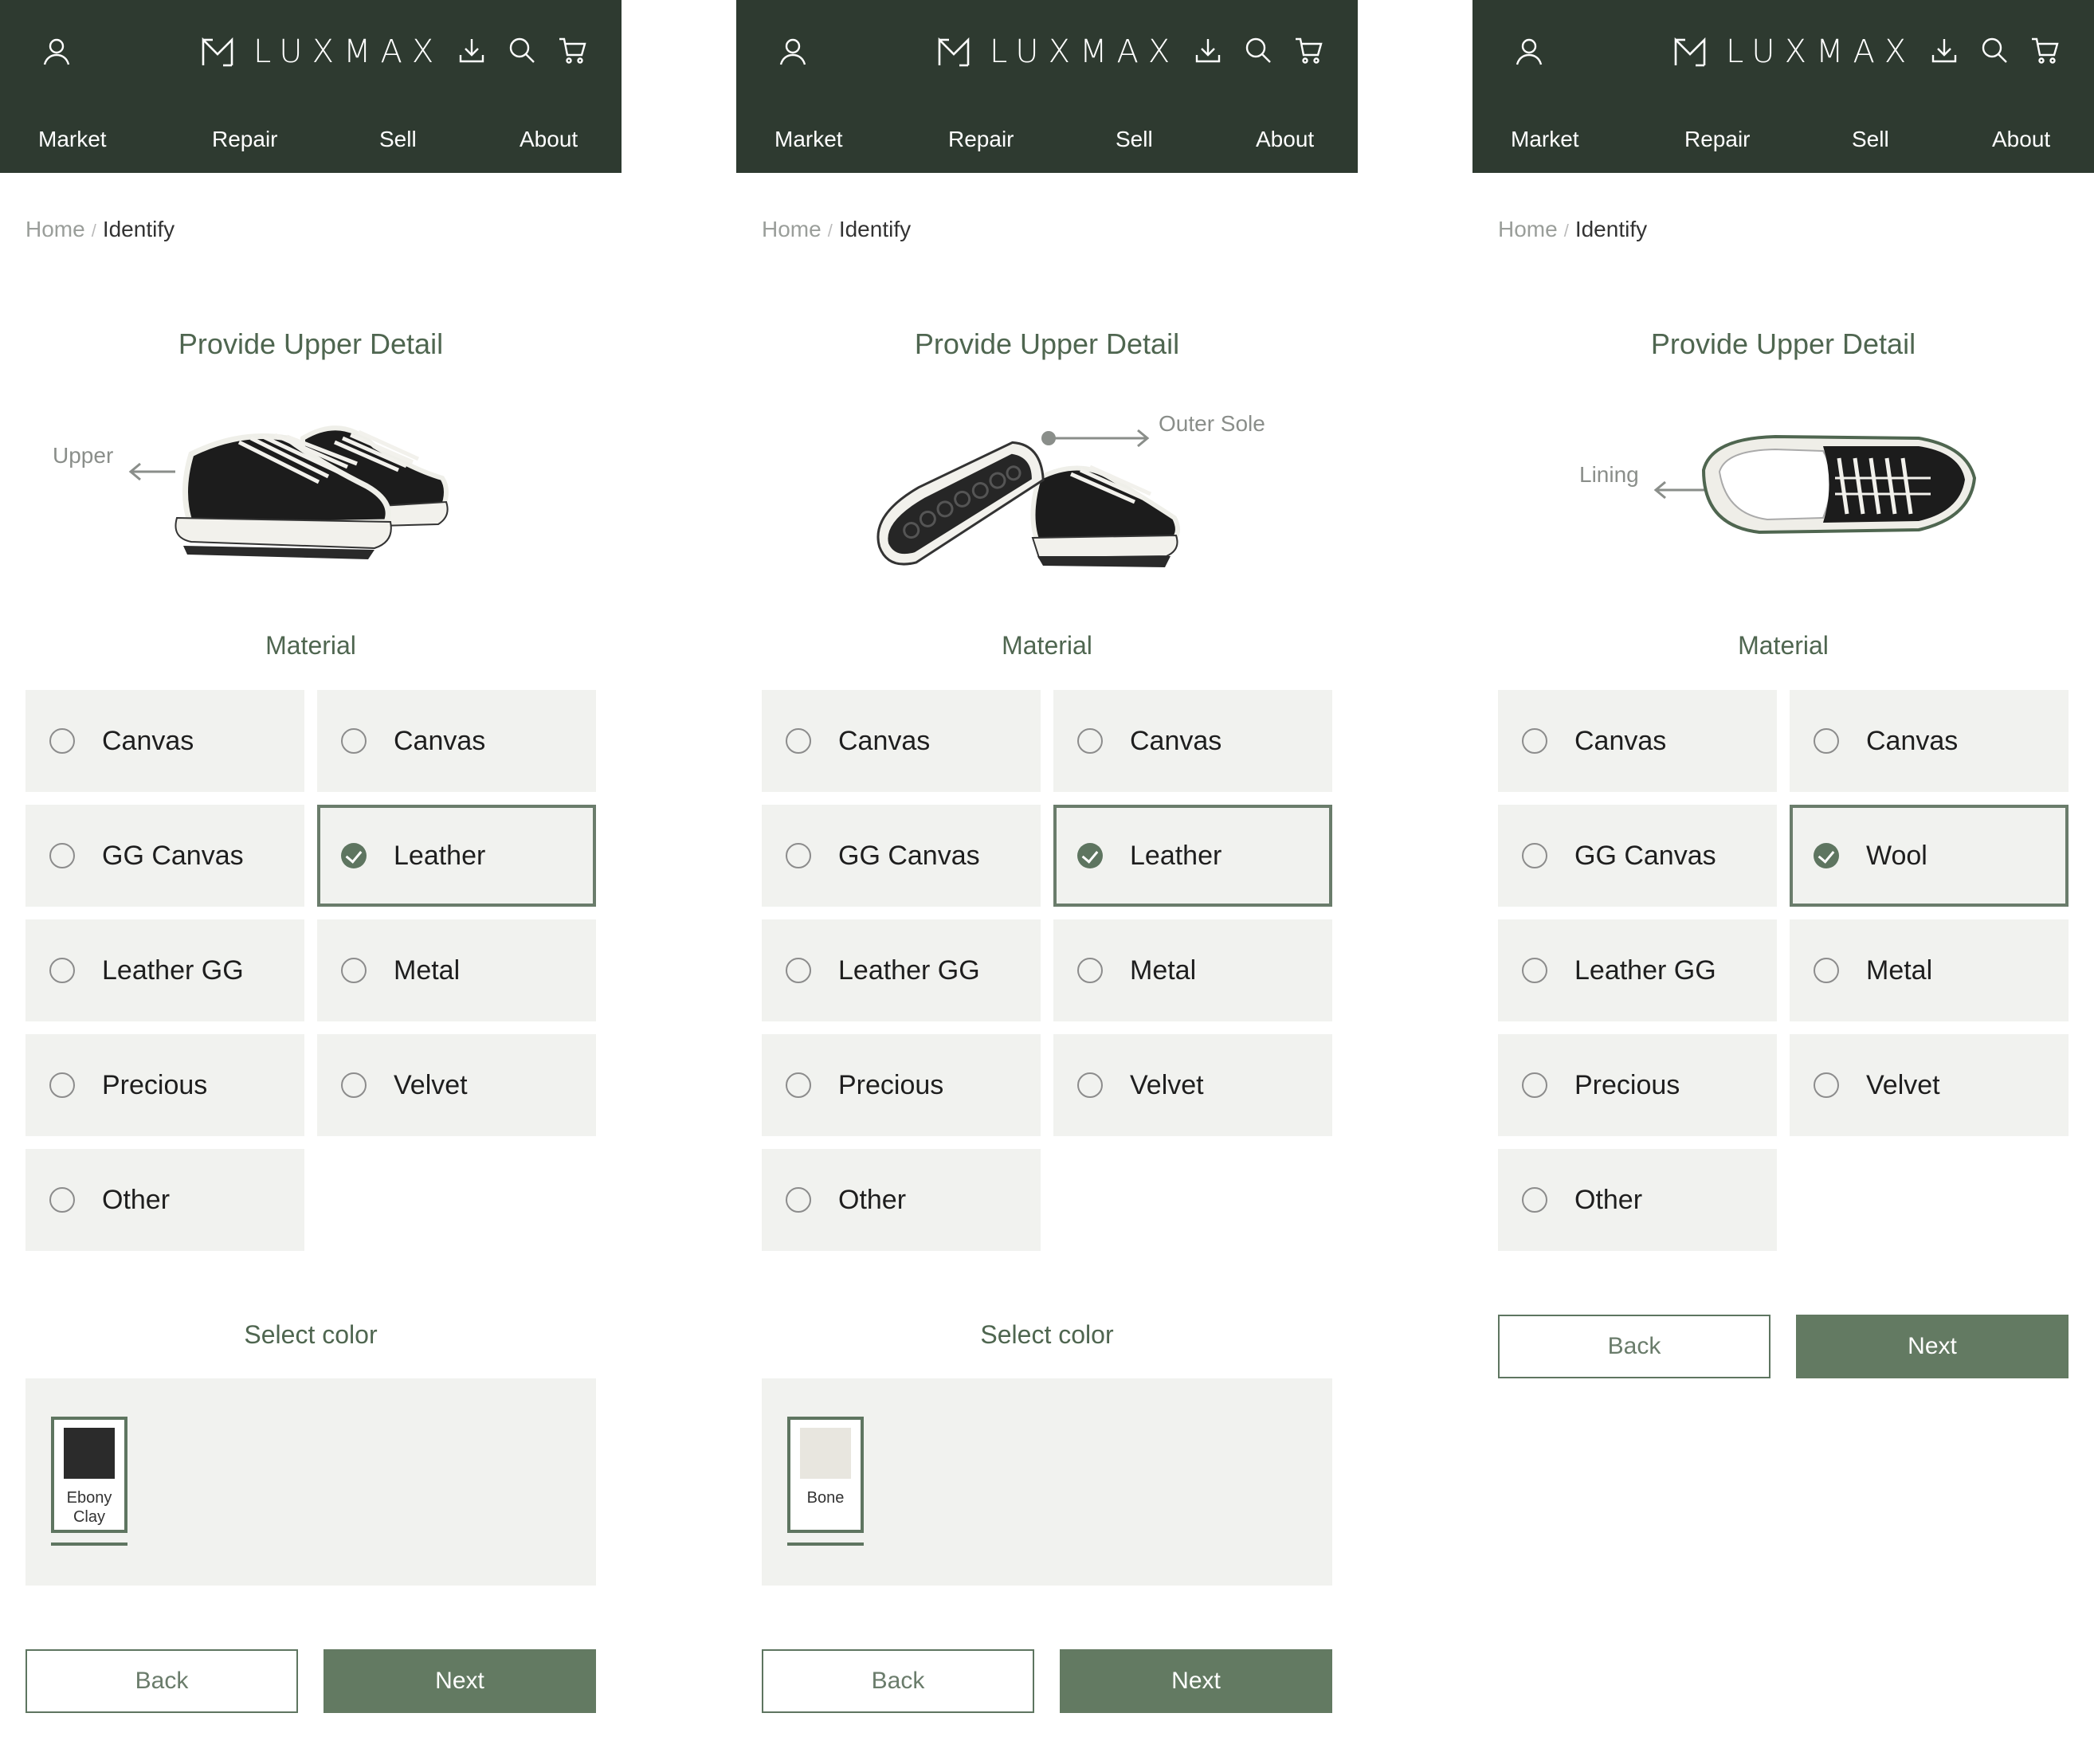 This screenshot has height=1764, width=2094. I want to click on main-nav: Market Repair Sell About, so click(1047, 139).